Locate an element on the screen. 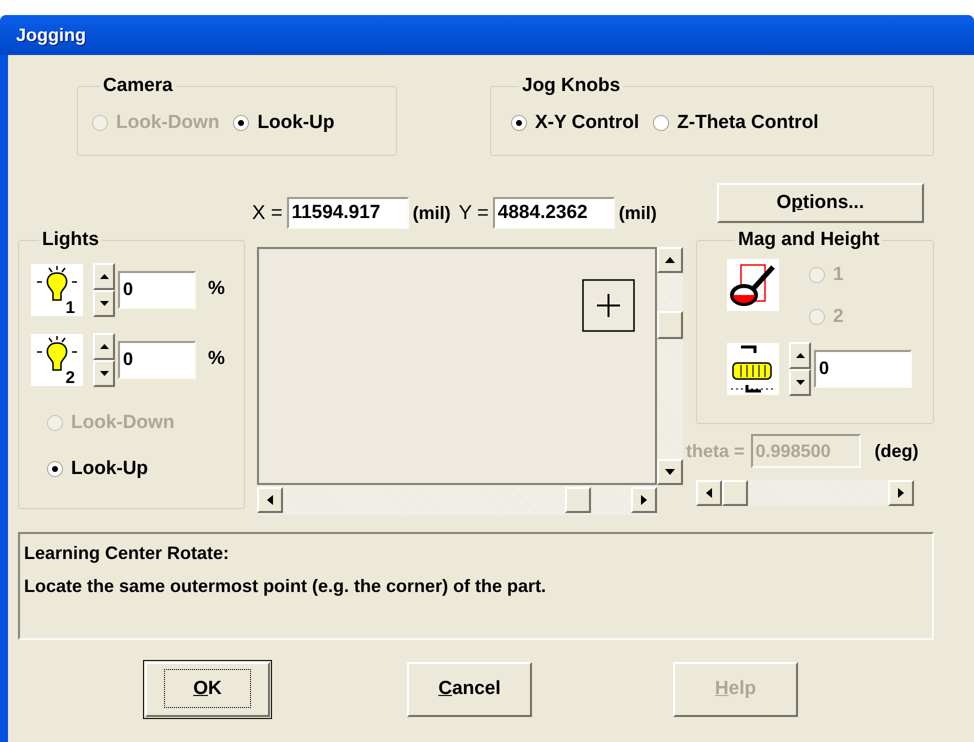 The width and height of the screenshot is (974, 742). height-field: 0 is located at coordinates (863, 369).